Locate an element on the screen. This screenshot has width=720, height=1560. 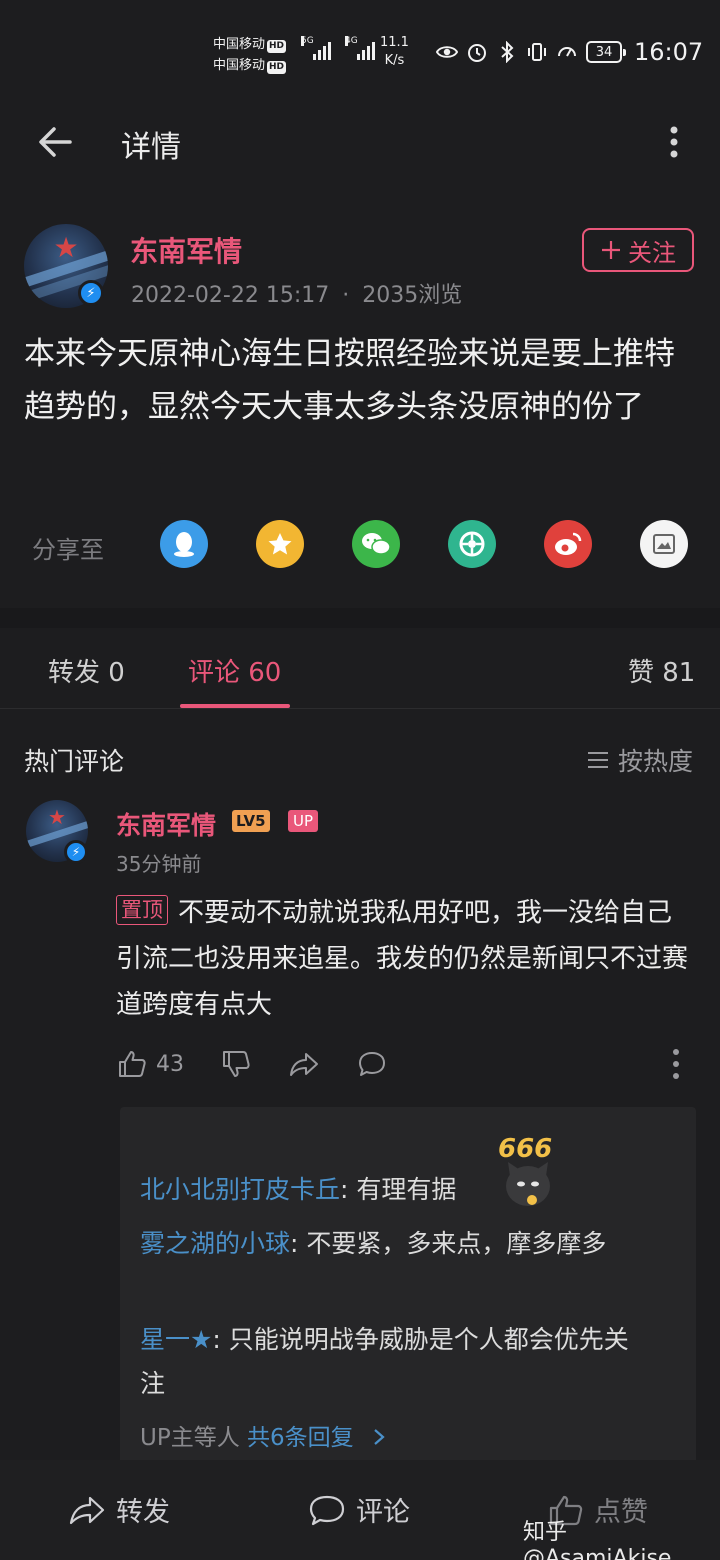
status-bar: 中国移动 HD 中国移动 HD 5G 4G 11.1 K/s 34 16:07 is located at coordinates (360, 50).